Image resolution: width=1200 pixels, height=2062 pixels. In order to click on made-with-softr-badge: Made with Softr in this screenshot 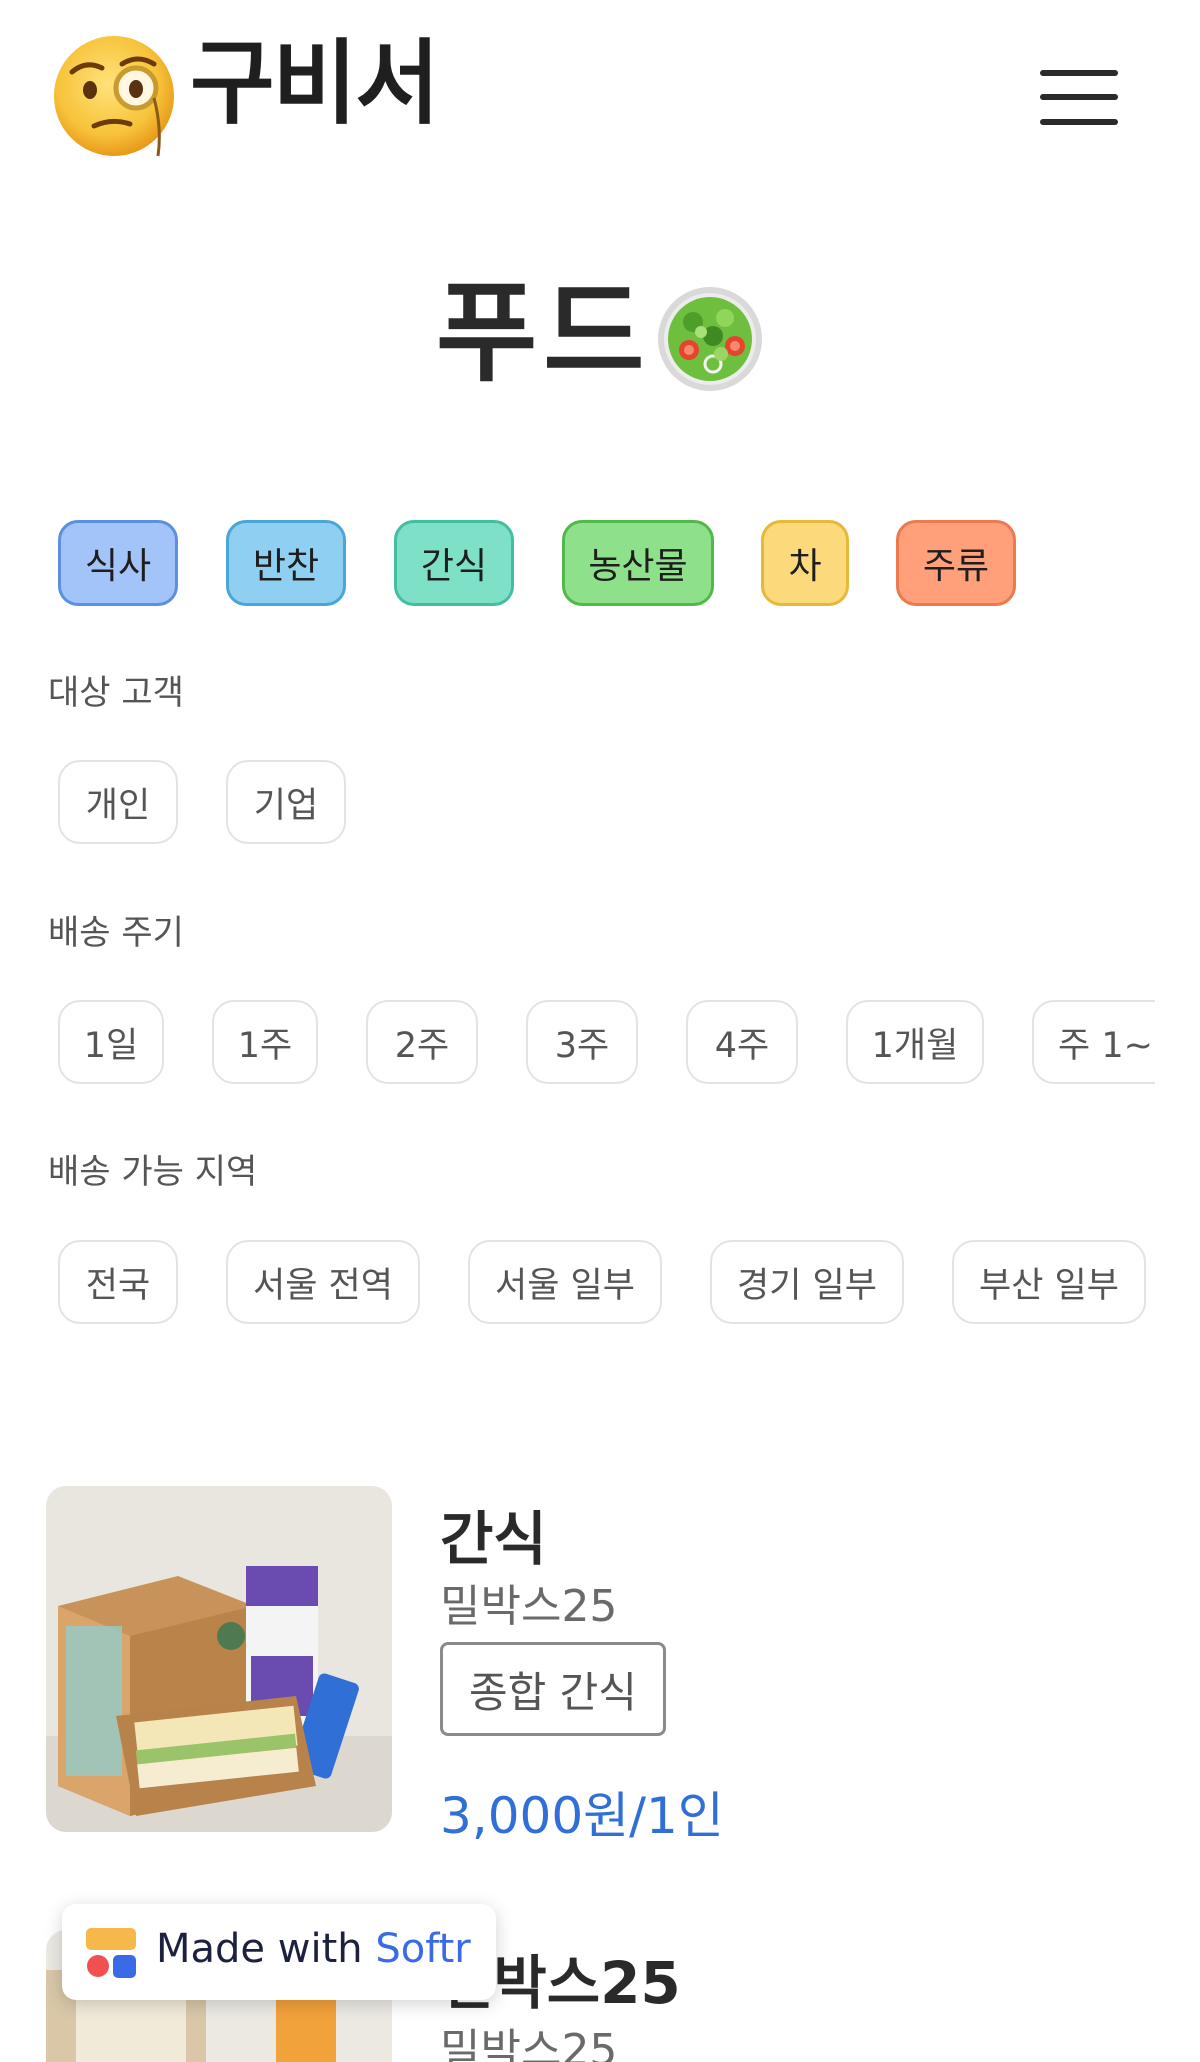, I will do `click(279, 1952)`.